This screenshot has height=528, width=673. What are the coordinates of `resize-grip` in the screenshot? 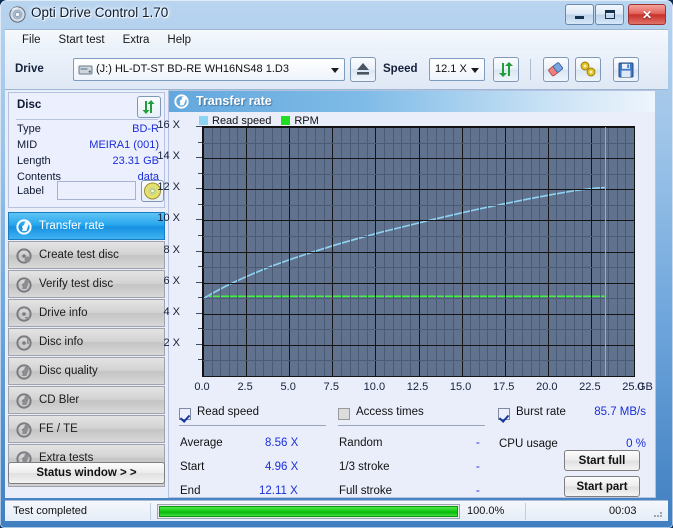 It's located at (658, 513).